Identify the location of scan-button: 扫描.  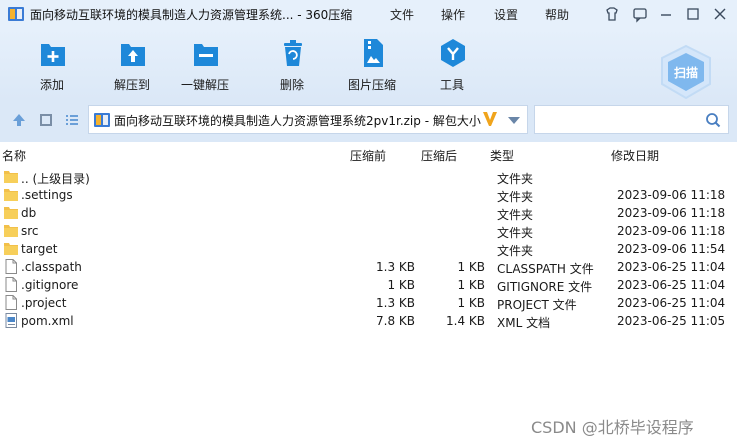
(686, 72).